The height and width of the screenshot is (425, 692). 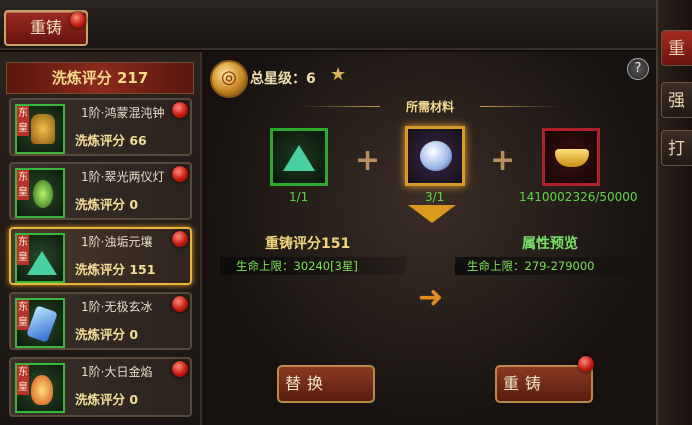 What do you see at coordinates (100, 127) in the screenshot?
I see `list-item: 东皇 1阶·鸿蒙混沌钟 洗炼评分 66` at bounding box center [100, 127].